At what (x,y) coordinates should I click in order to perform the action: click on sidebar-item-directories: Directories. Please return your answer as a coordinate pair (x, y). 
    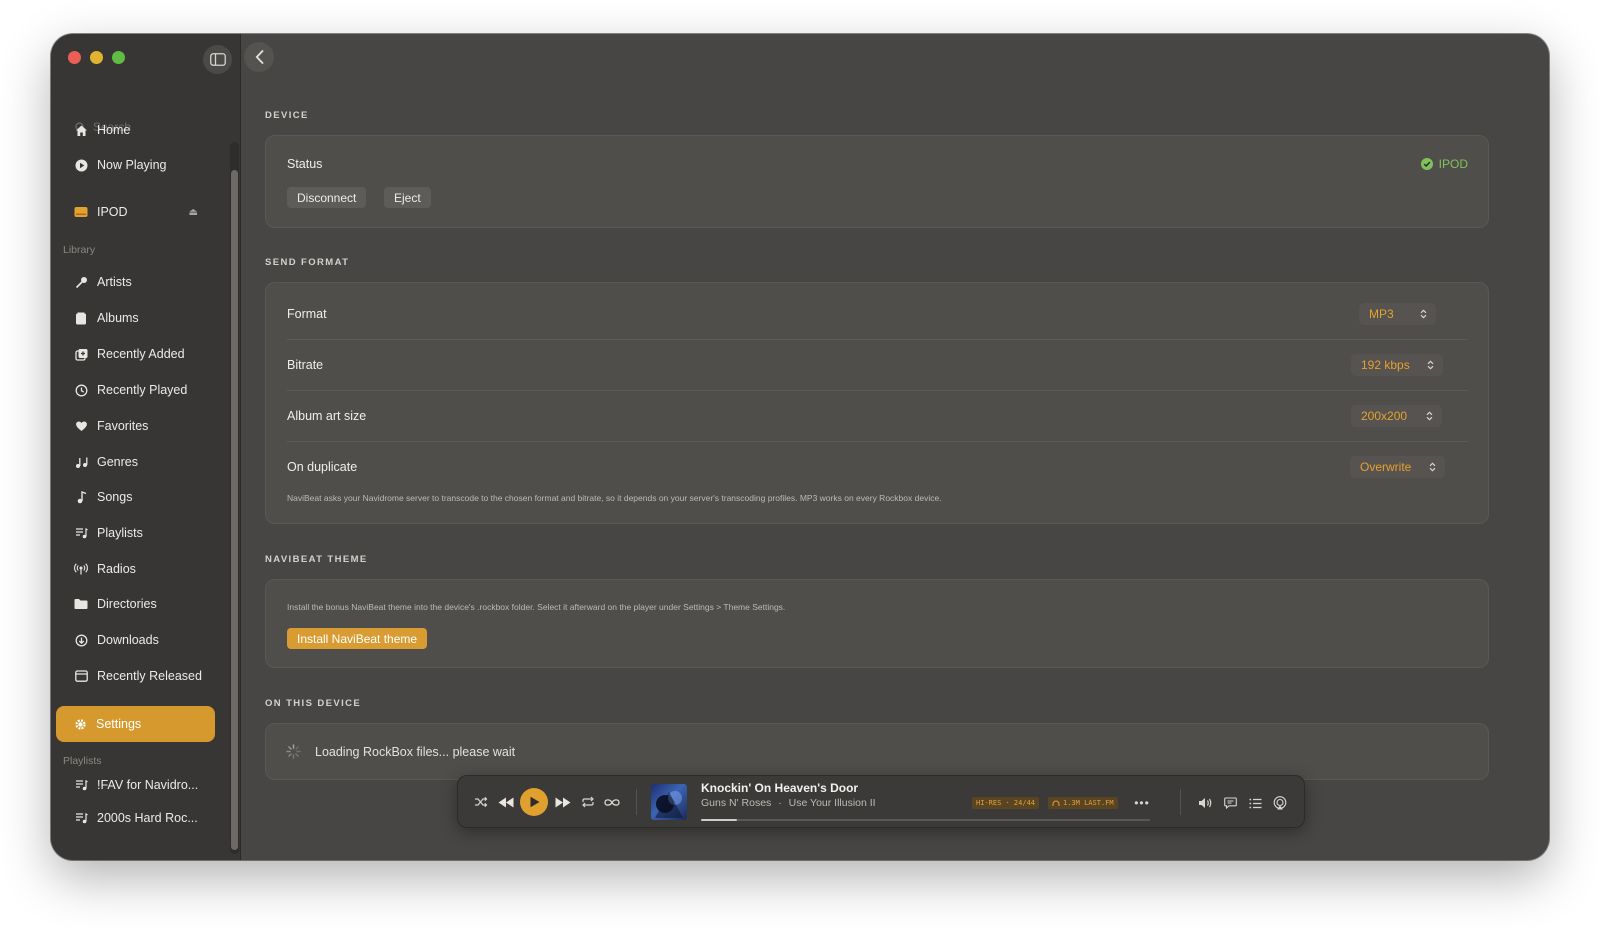
    Looking at the image, I should click on (137, 604).